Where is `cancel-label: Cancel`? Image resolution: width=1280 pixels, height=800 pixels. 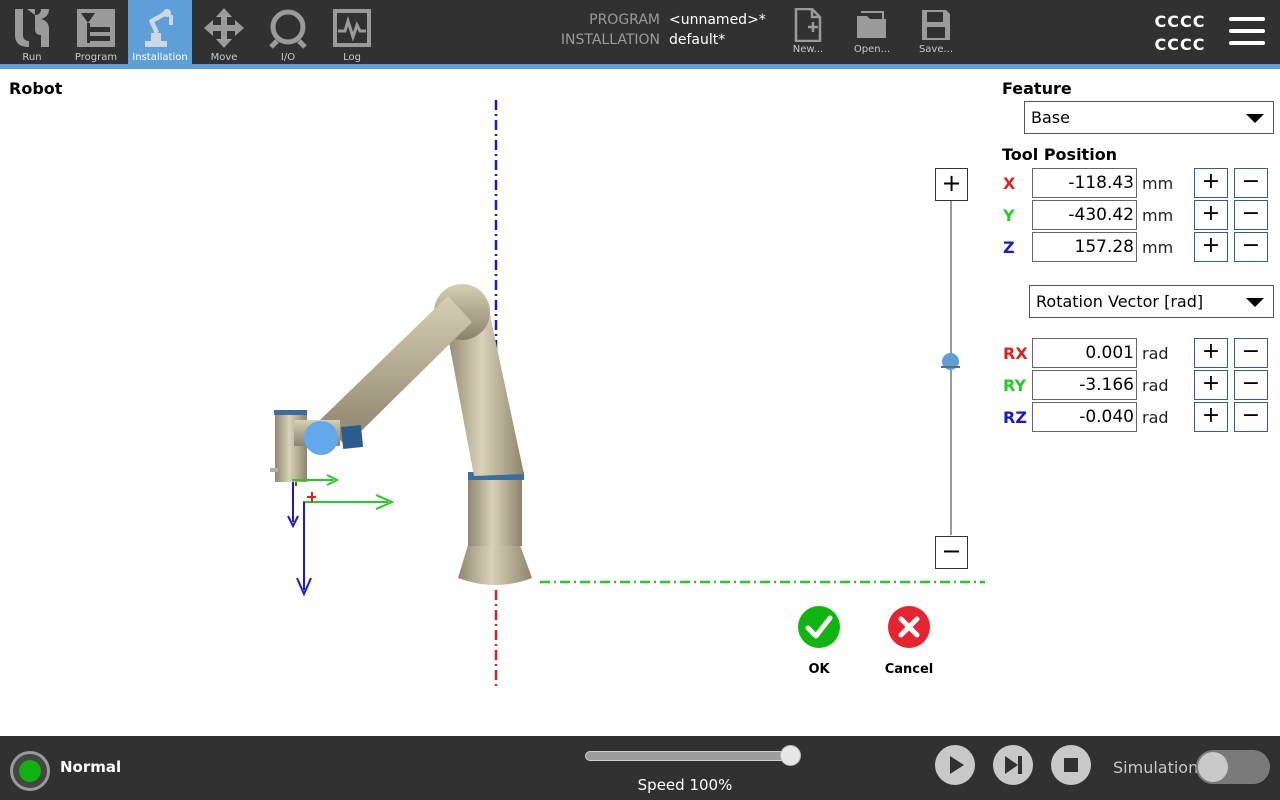 cancel-label: Cancel is located at coordinates (909, 669).